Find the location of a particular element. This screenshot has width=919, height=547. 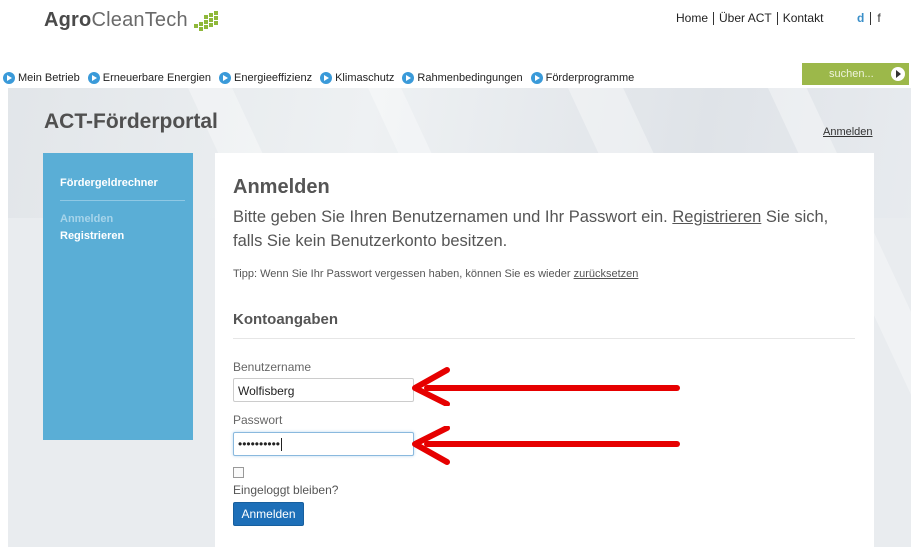

text-cursor is located at coordinates (282, 445).